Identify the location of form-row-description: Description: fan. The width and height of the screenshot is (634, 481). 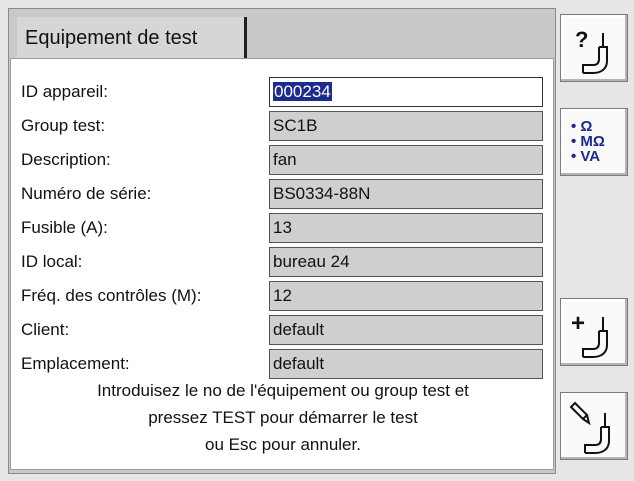
(283, 160).